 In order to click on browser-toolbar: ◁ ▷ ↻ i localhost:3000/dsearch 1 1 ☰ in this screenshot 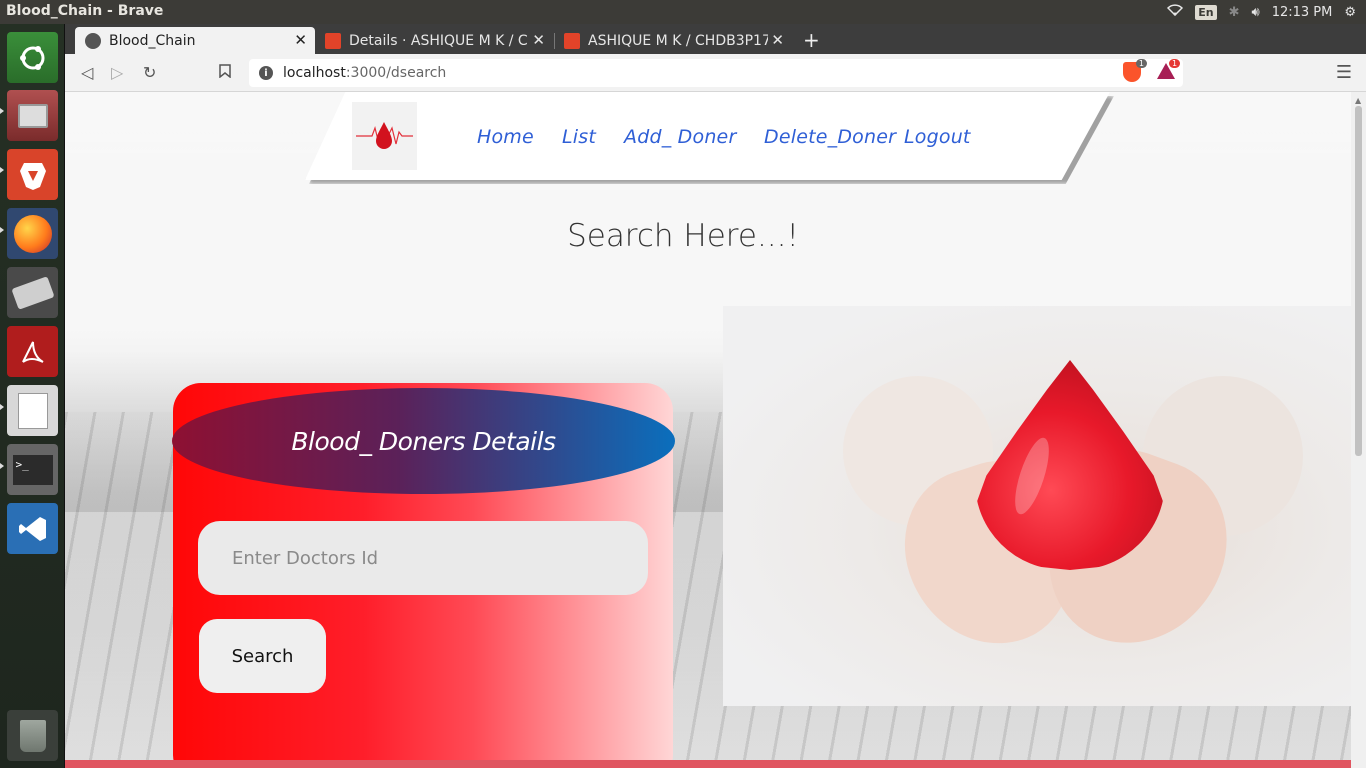, I will do `click(715, 73)`.